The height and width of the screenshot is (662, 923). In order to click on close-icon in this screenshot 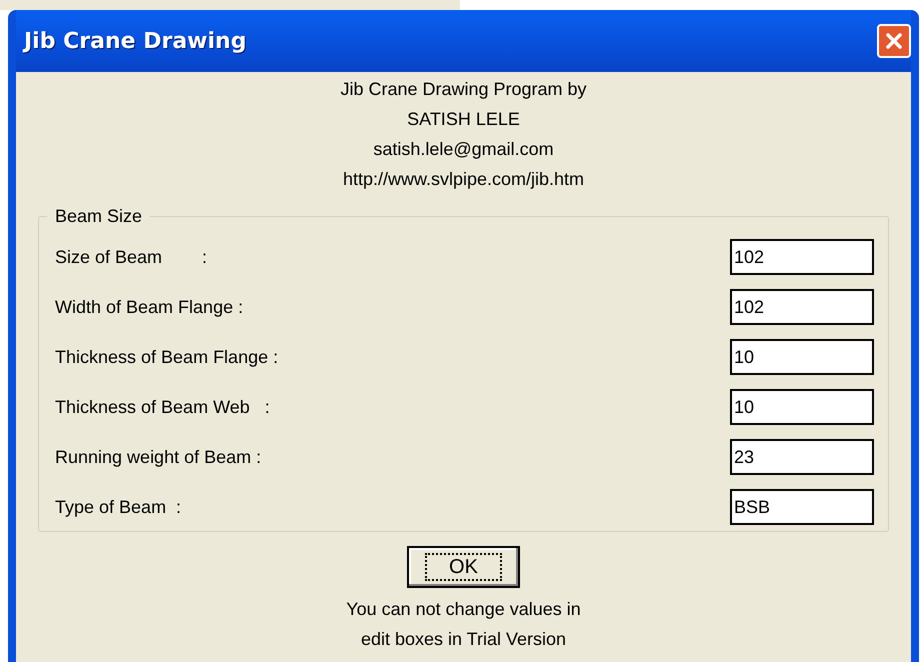, I will do `click(894, 41)`.